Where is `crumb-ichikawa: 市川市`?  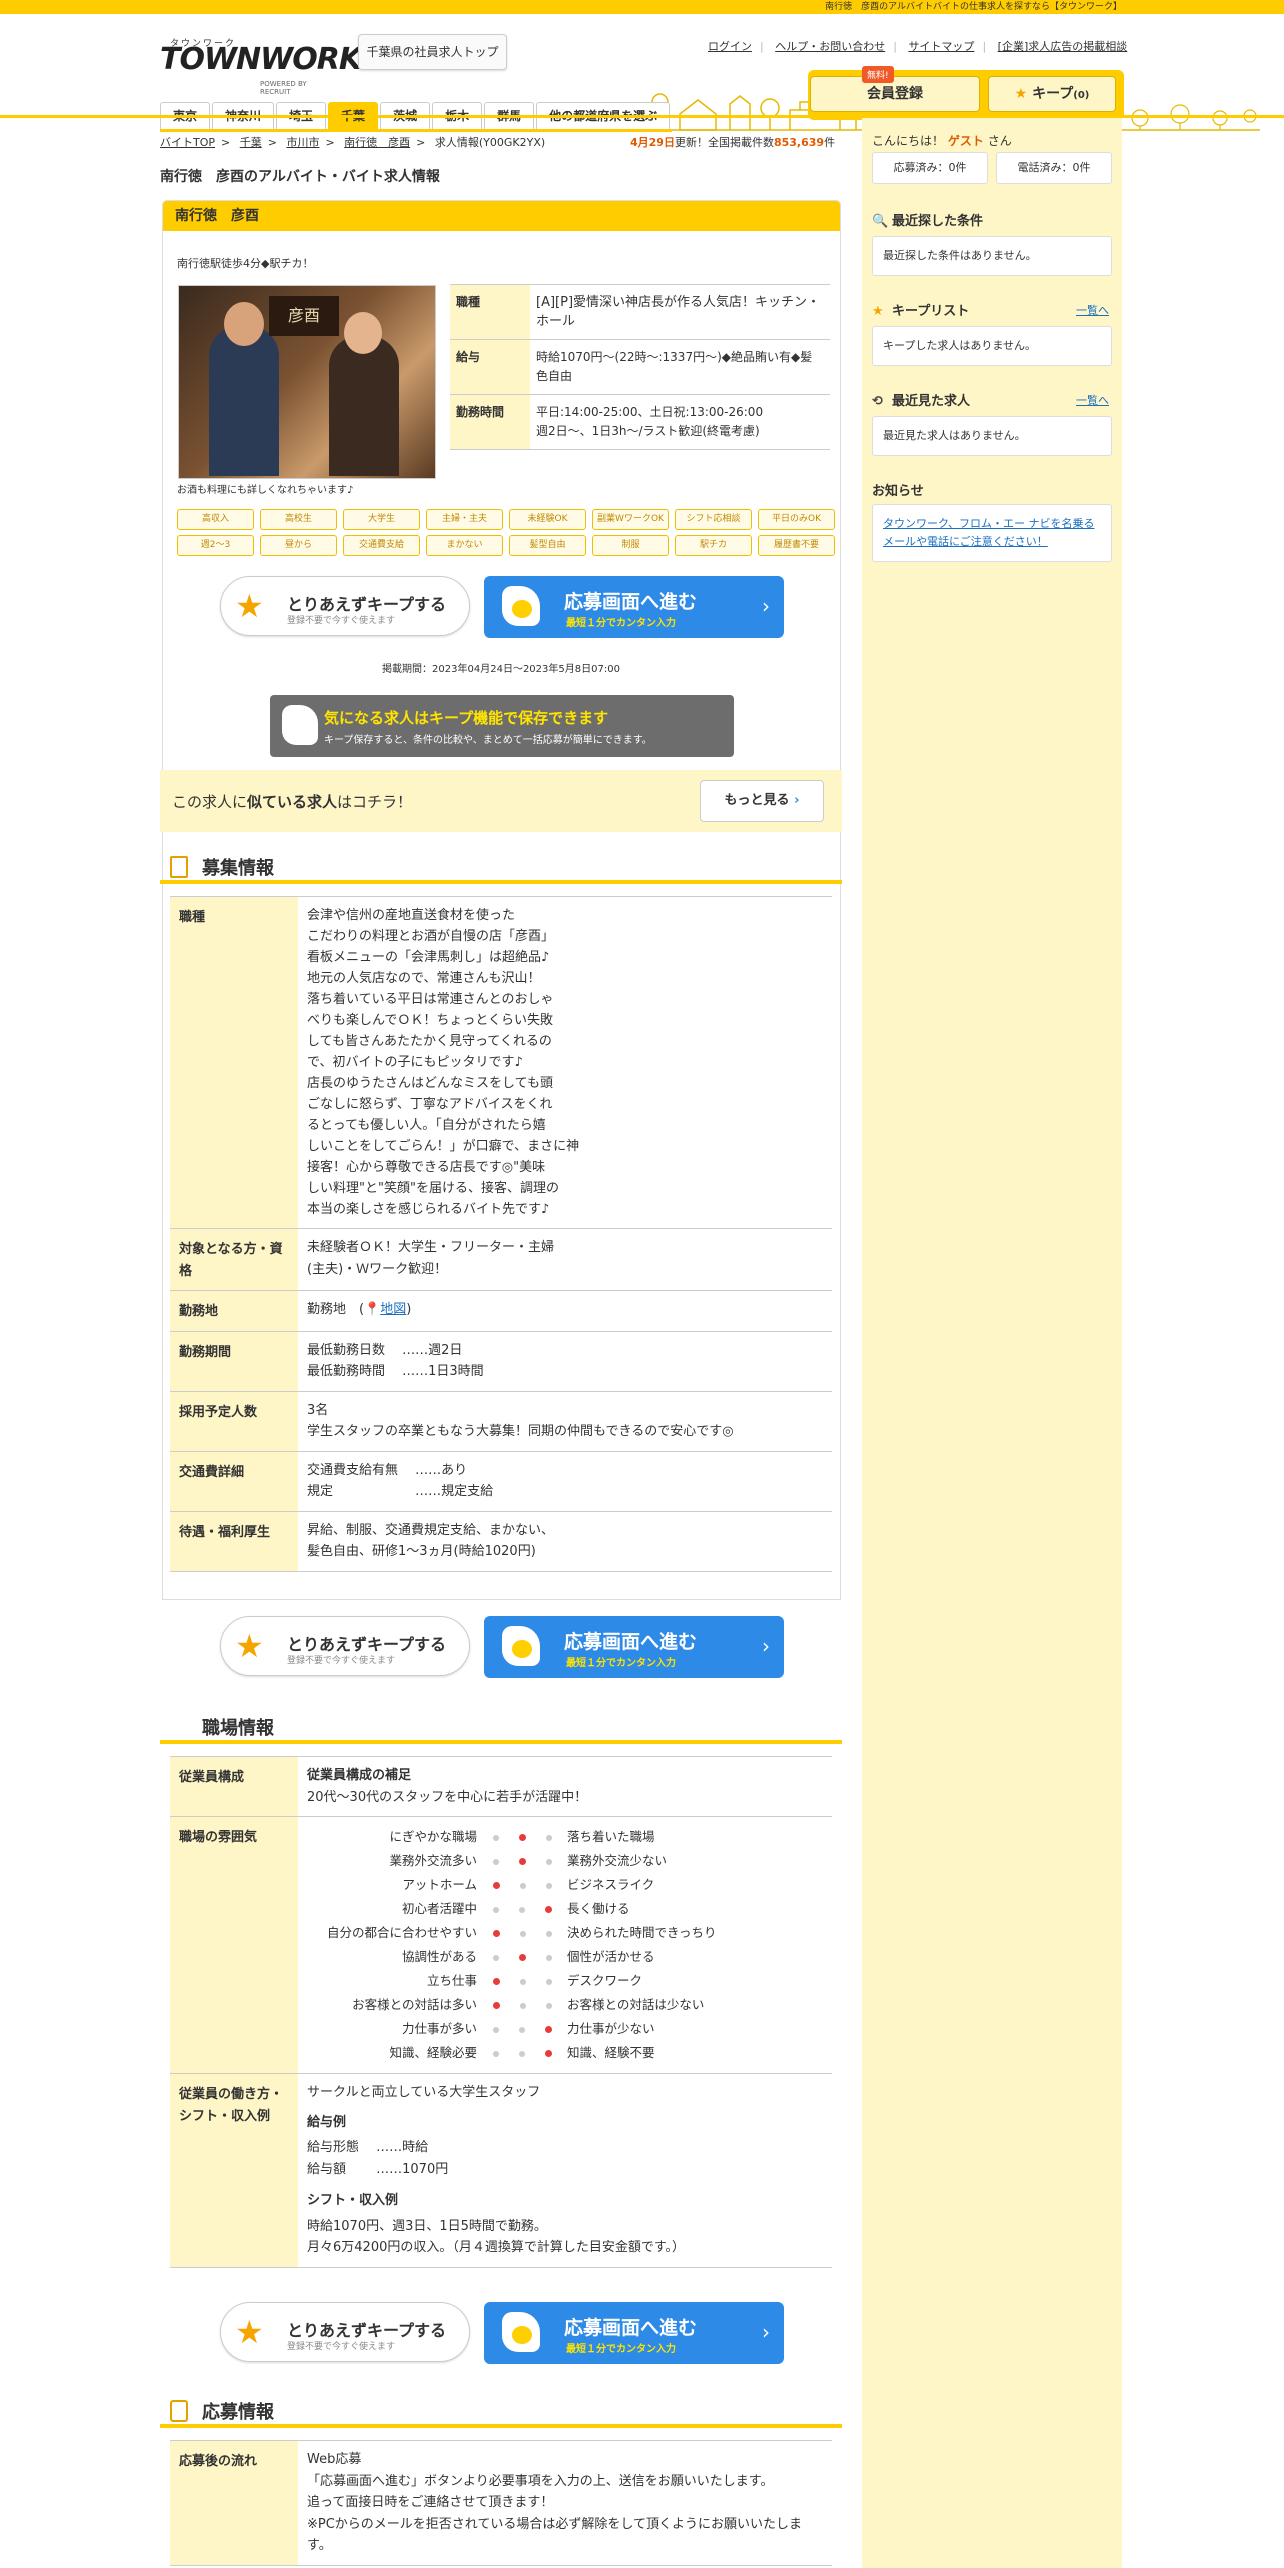 crumb-ichikawa: 市川市 is located at coordinates (302, 142).